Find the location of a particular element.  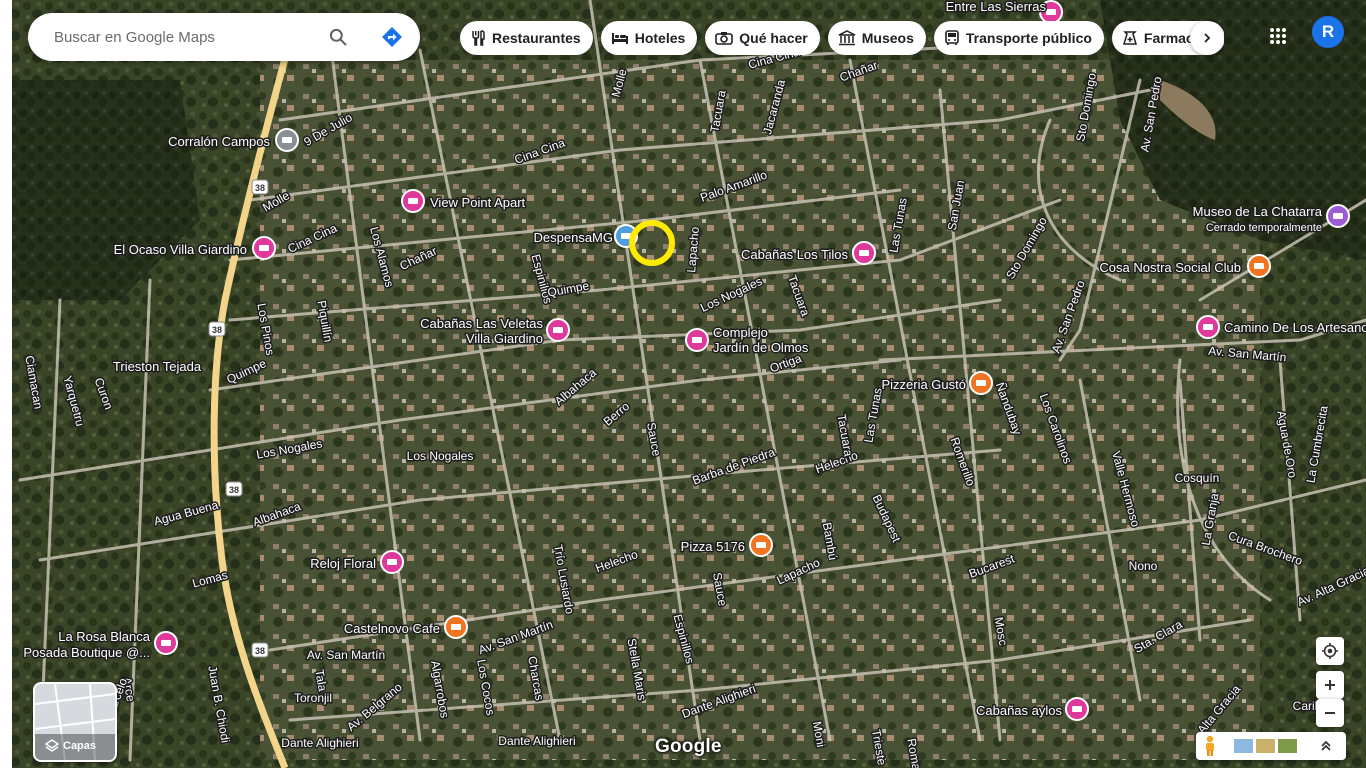

imagery-thumbnails is located at coordinates (1265, 746).